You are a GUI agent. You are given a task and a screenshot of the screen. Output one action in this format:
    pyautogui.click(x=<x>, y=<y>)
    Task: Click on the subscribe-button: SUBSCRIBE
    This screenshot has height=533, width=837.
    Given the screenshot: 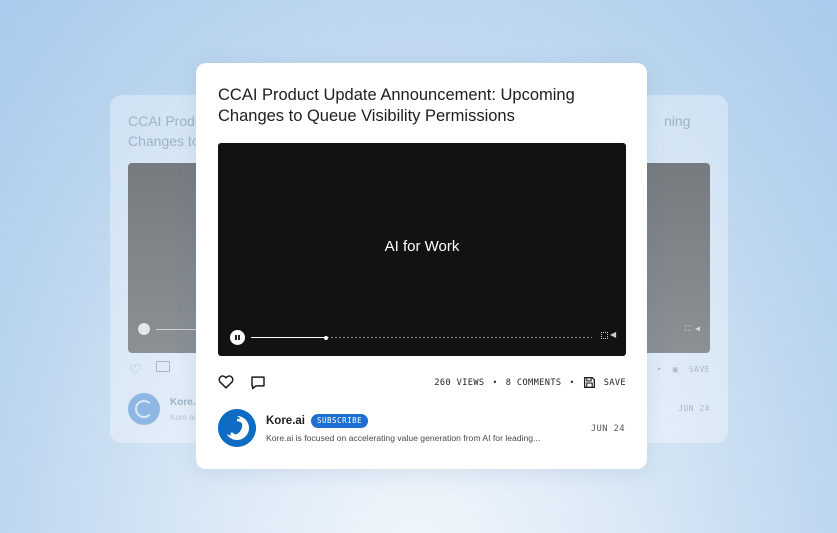 What is the action you would take?
    pyautogui.click(x=340, y=421)
    